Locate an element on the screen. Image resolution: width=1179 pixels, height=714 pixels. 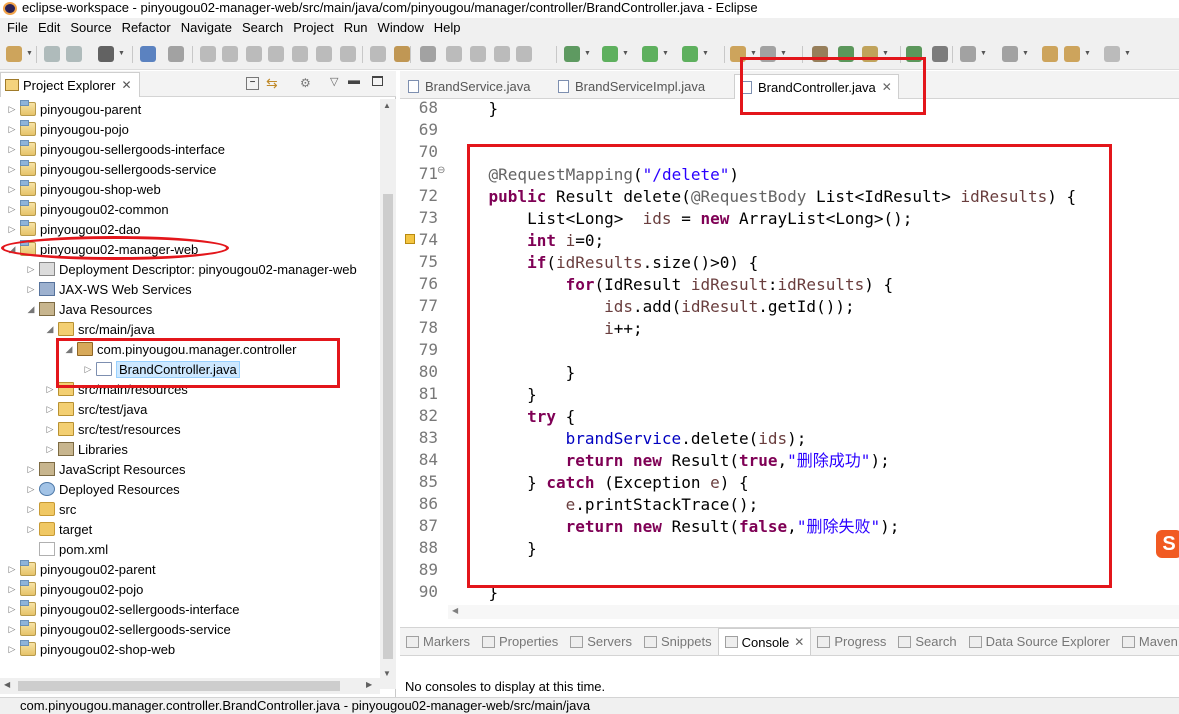
new-class-icon is located at coordinates (846, 54).